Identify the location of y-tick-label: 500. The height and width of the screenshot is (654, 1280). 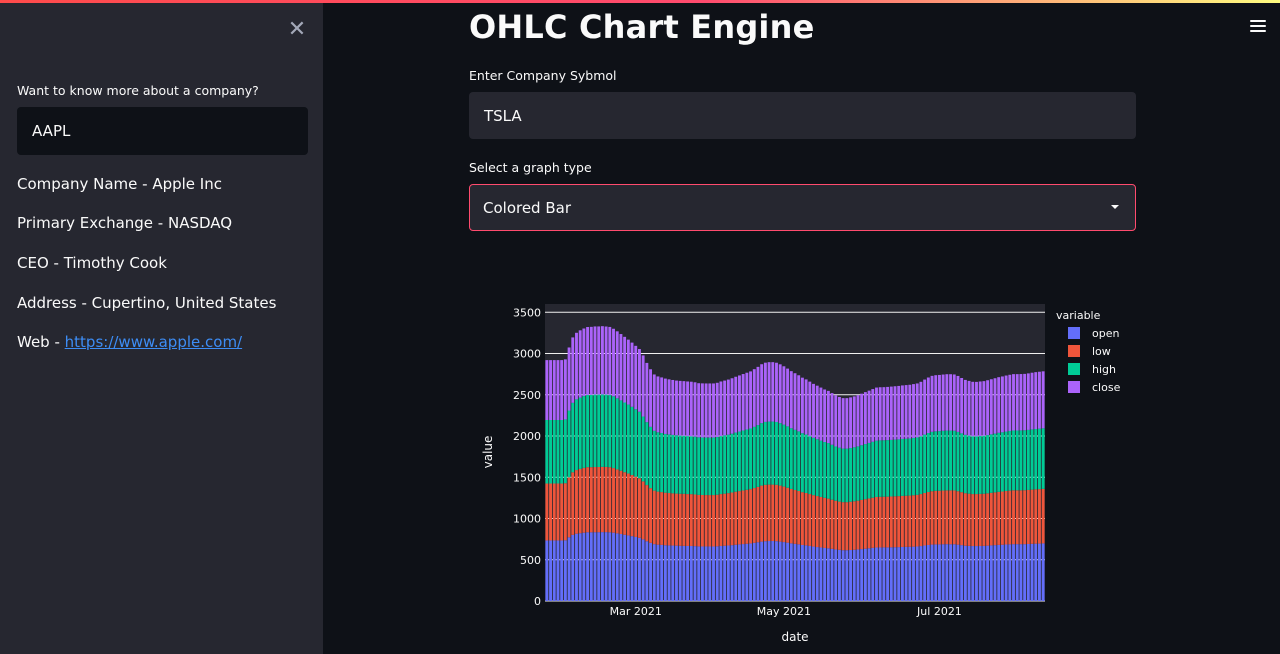
(530, 560).